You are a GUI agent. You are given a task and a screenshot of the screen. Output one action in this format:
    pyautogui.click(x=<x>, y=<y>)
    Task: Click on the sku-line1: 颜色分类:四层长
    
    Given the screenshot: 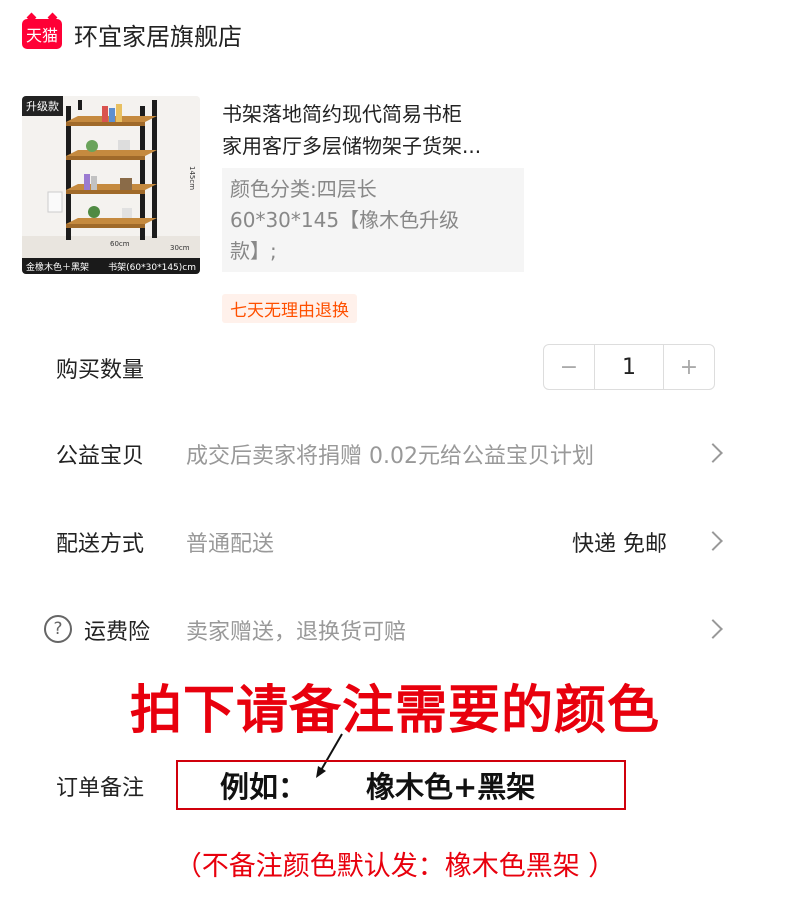 What is the action you would take?
    pyautogui.click(x=303, y=189)
    